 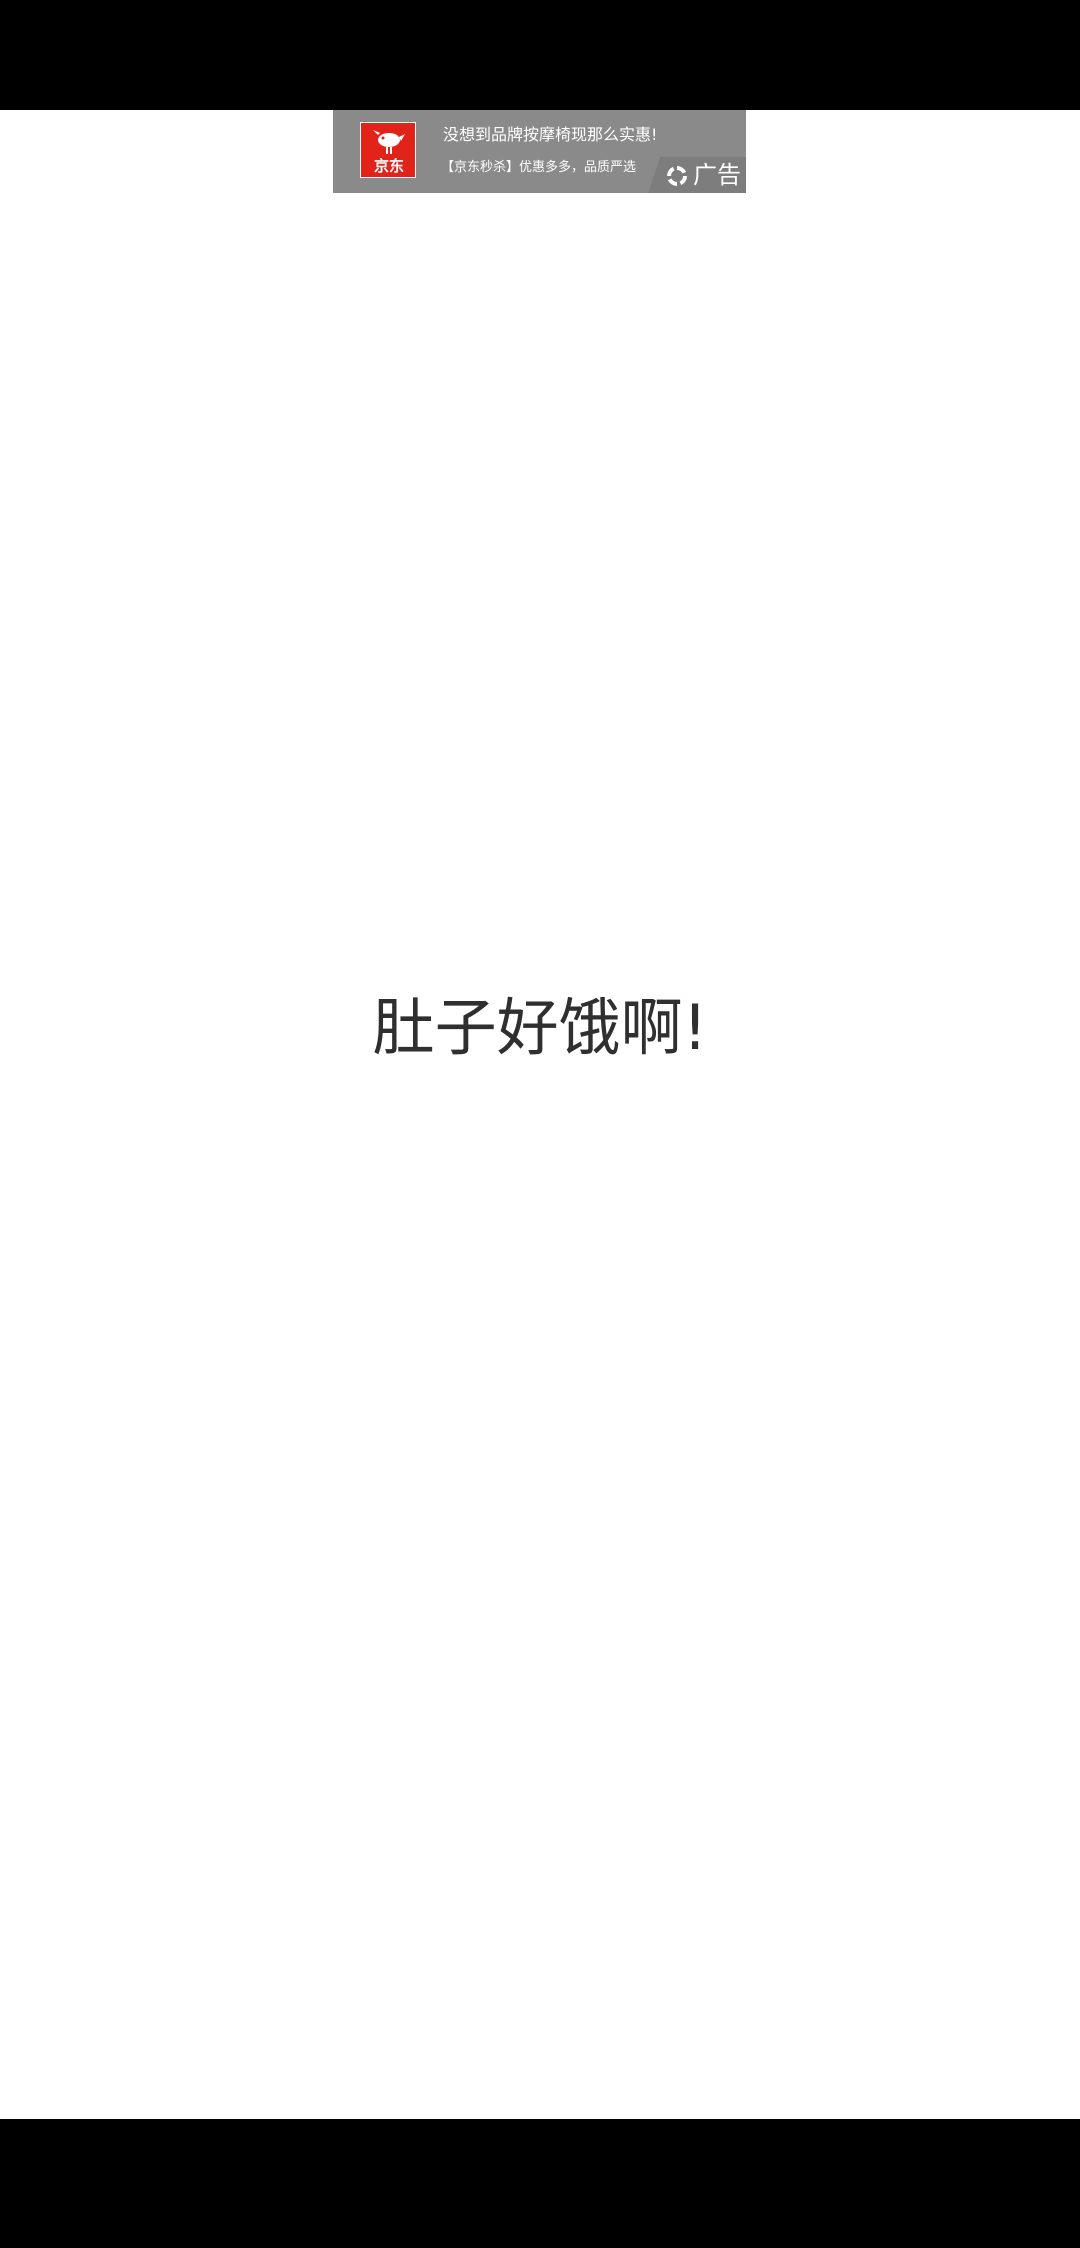 What do you see at coordinates (388, 166) in the screenshot?
I see `ad-logo-text: 京东` at bounding box center [388, 166].